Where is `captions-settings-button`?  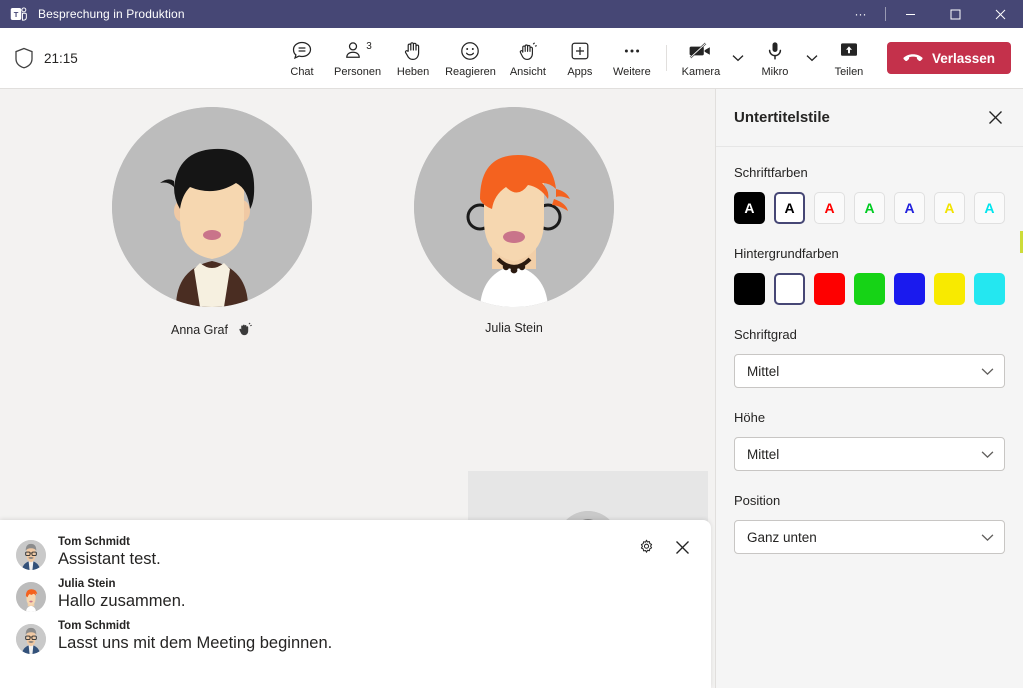
captions-settings-button is located at coordinates (646, 547).